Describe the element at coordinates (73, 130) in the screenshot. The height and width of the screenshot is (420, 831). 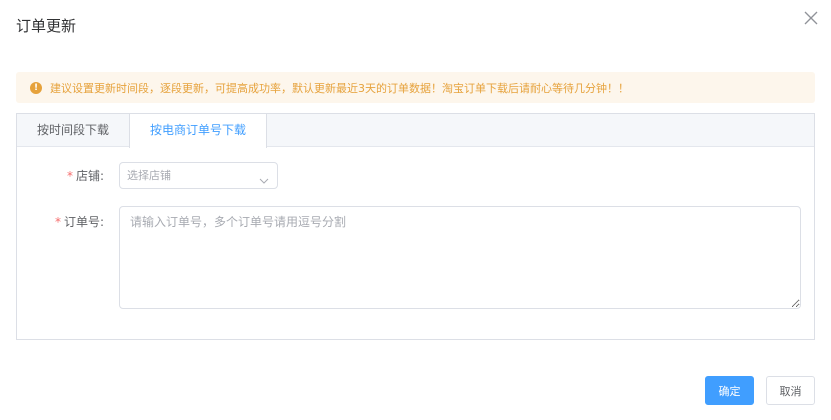
I see `tab-by-time-range: 按时间段下载` at that location.